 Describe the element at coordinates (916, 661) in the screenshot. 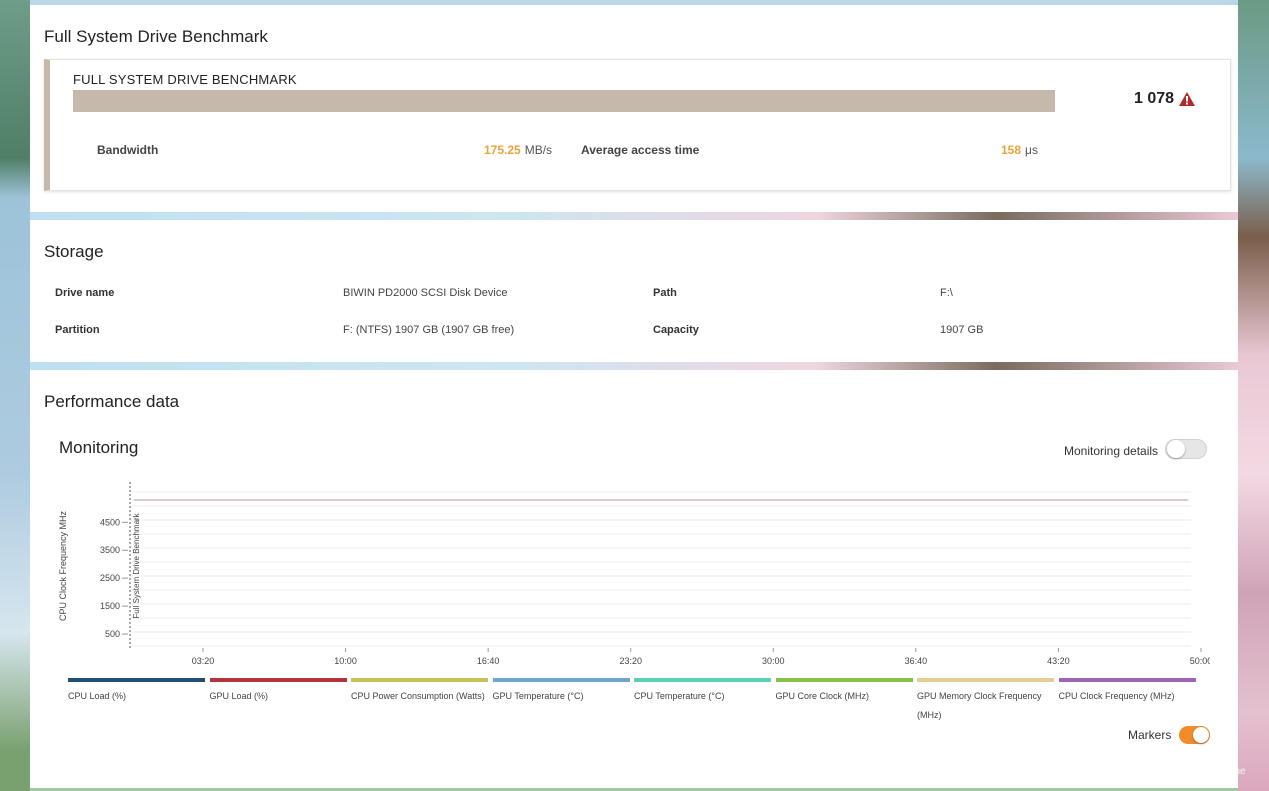

I see `x-tick-label: 36:40` at that location.